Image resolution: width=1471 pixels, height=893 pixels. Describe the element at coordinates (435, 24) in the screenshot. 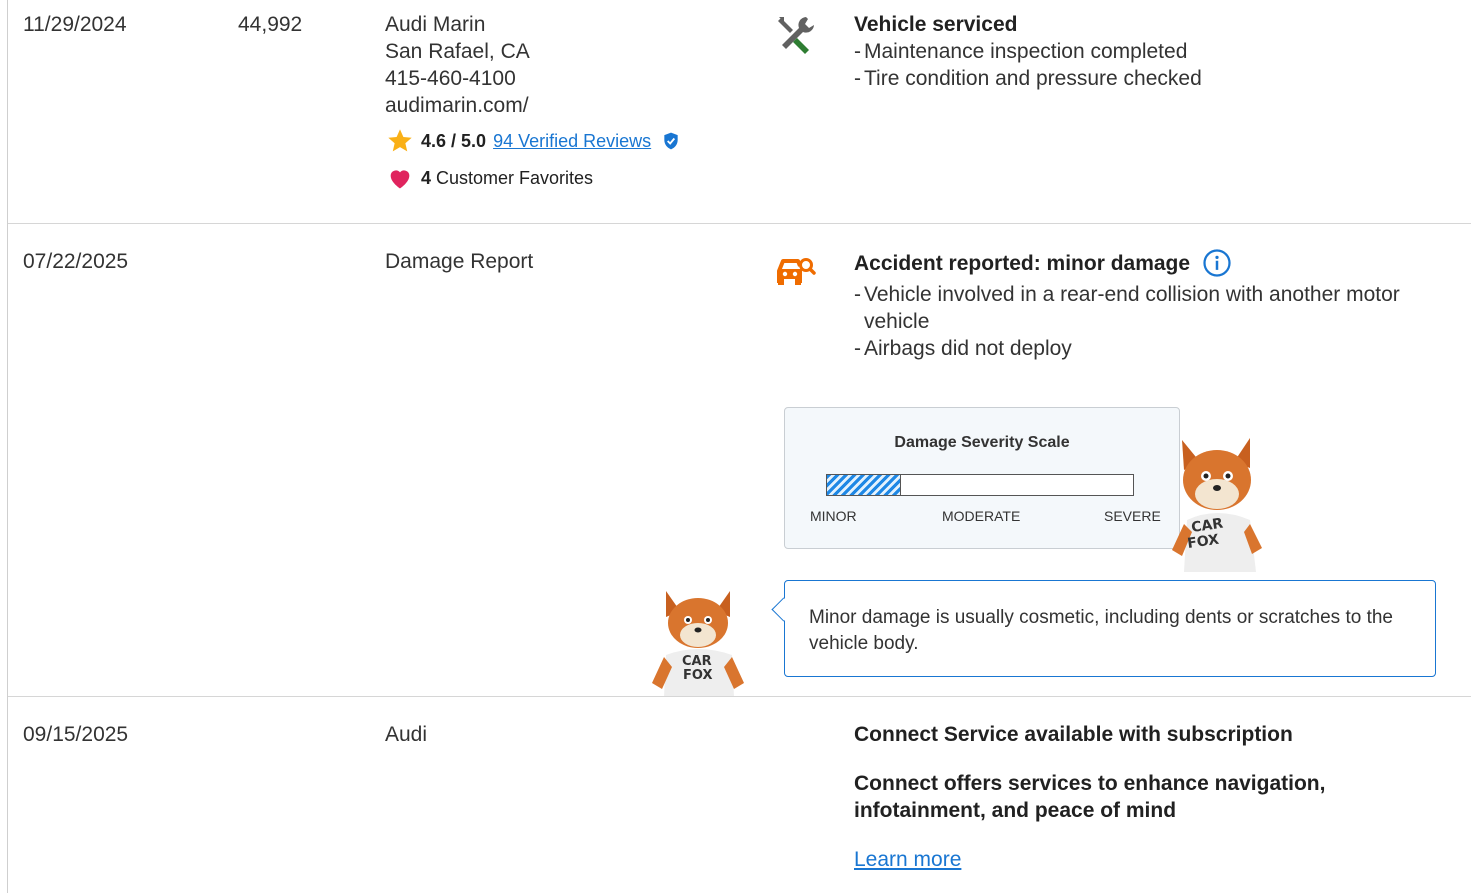

I see `dealer-name: Audi Marin` at that location.